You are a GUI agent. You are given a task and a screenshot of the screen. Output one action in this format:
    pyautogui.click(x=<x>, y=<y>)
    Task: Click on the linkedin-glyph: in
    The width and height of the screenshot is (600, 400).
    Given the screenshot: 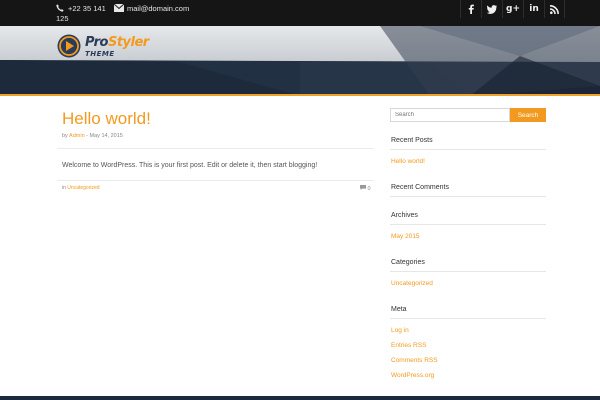 What is the action you would take?
    pyautogui.click(x=534, y=9)
    